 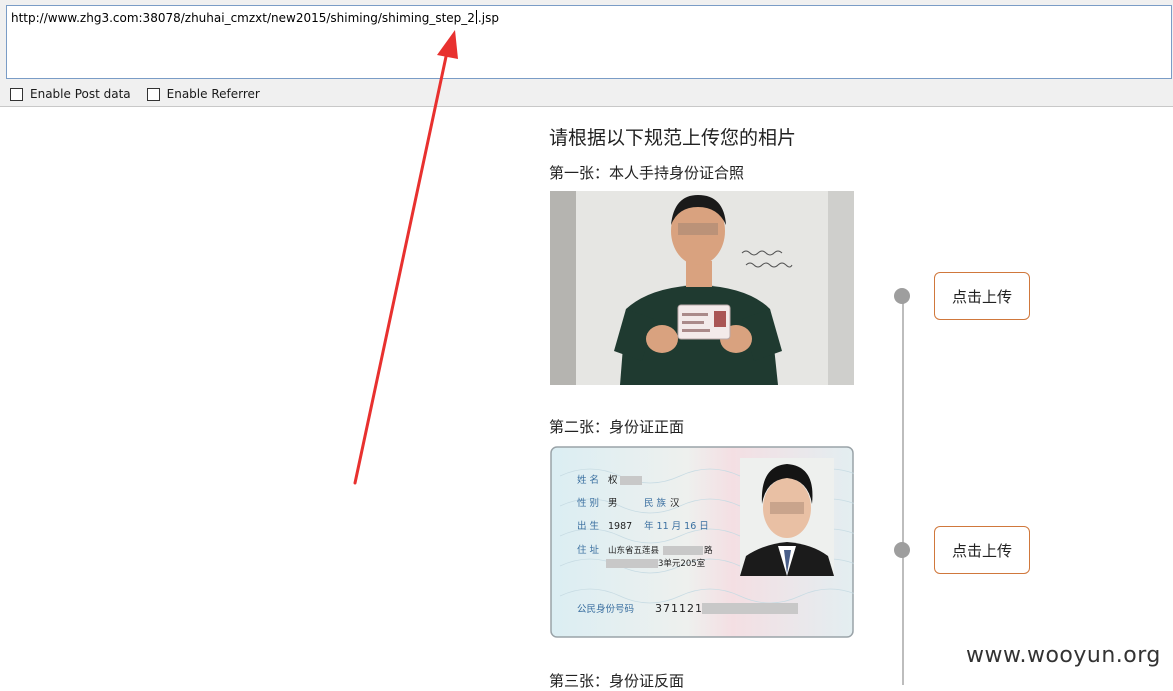 What do you see at coordinates (982, 296) in the screenshot?
I see `upload-button-1: 点击上传` at bounding box center [982, 296].